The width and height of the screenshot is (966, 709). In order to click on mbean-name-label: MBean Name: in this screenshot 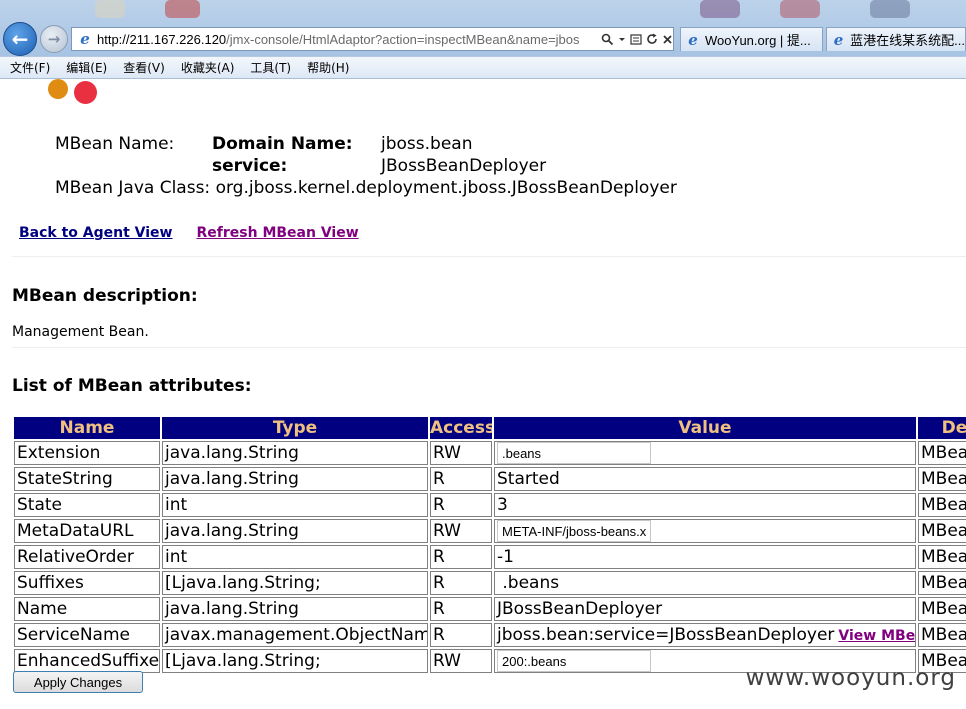, I will do `click(115, 144)`.